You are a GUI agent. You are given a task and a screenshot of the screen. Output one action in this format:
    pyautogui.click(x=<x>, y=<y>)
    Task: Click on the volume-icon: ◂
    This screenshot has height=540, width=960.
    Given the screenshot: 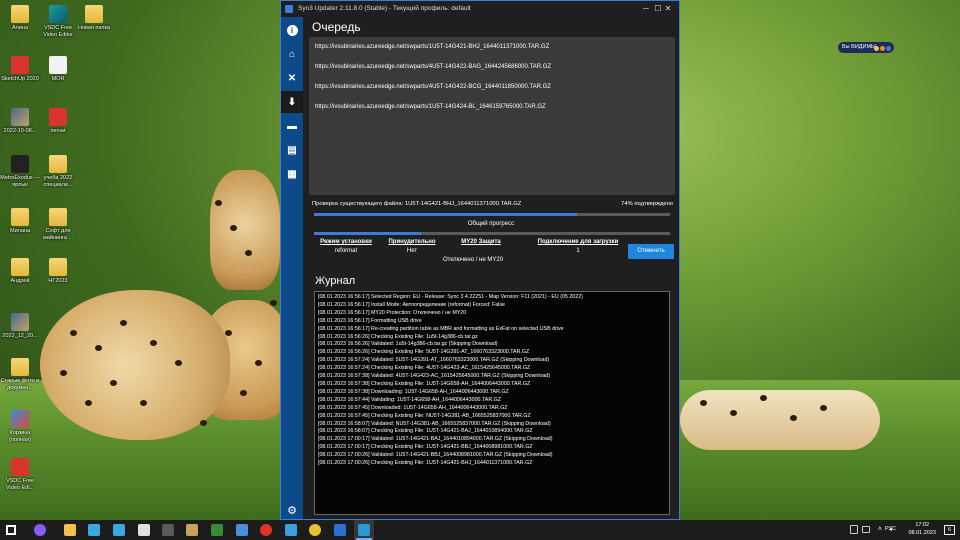 What is the action you would take?
    pyautogui.click(x=890, y=529)
    